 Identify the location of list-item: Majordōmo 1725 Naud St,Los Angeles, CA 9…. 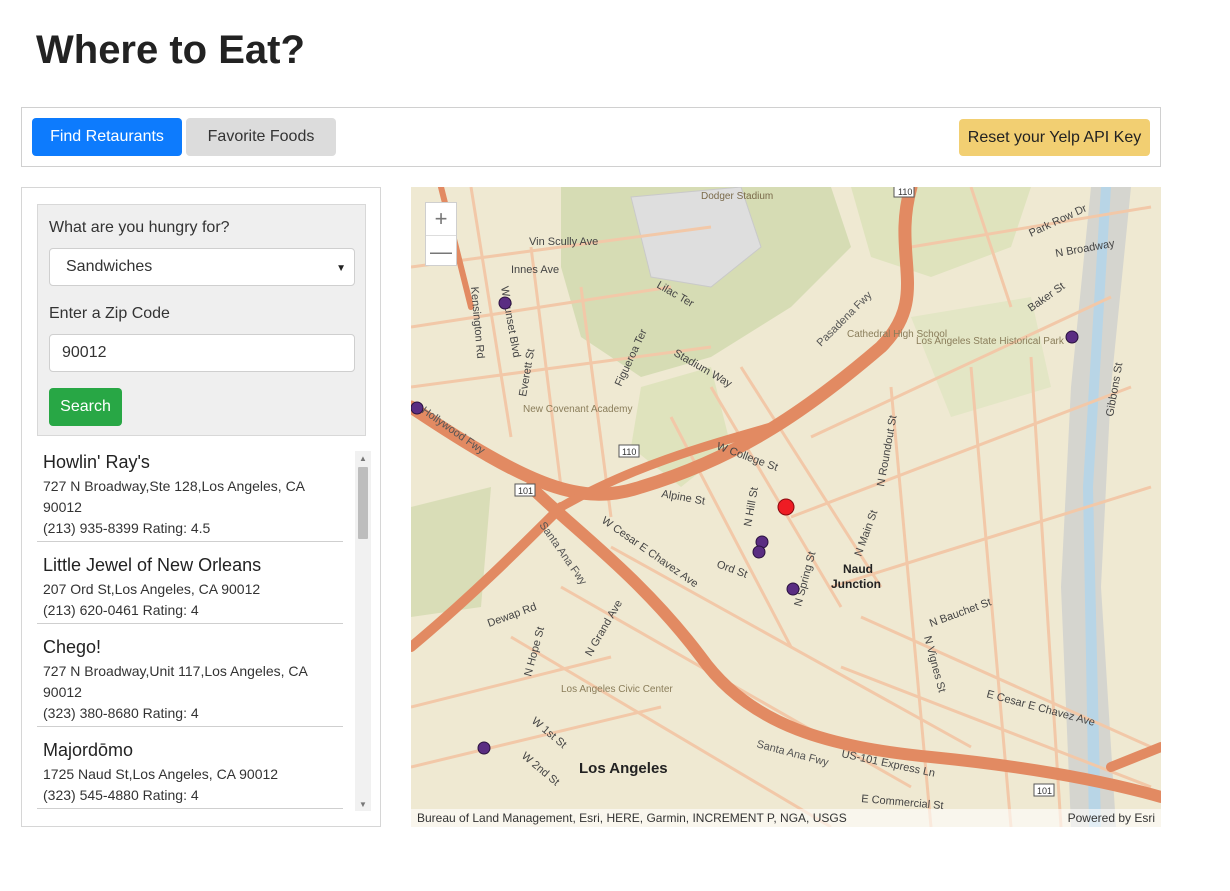
(190, 774).